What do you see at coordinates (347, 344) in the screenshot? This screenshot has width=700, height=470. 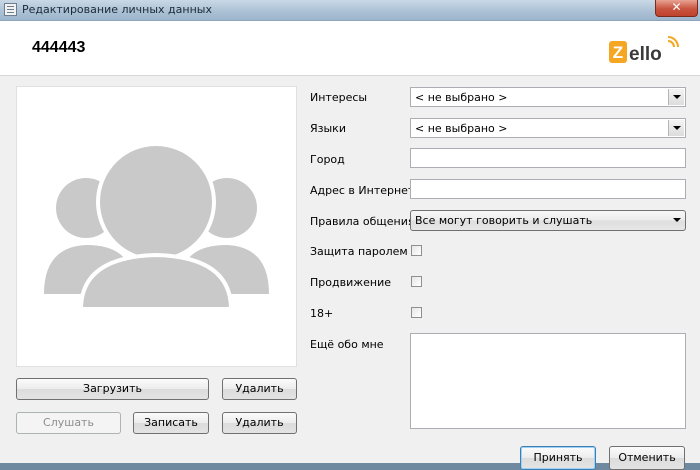 I see `about-label: Ещё обо мне` at bounding box center [347, 344].